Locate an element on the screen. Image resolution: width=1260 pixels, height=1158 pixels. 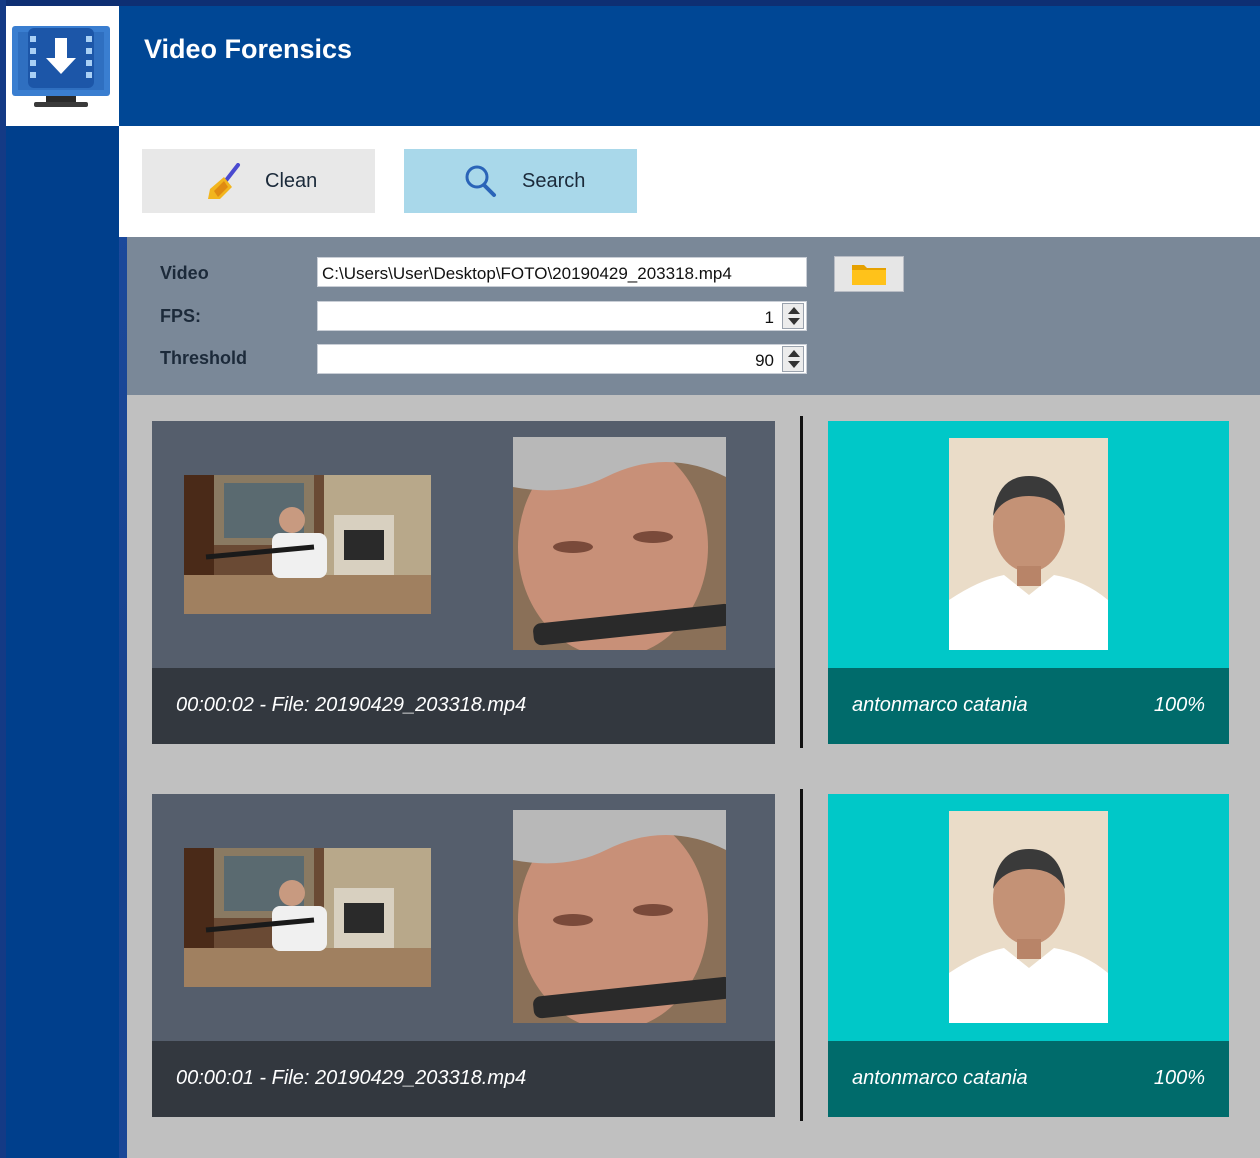
sidebar is located at coordinates (62, 642).